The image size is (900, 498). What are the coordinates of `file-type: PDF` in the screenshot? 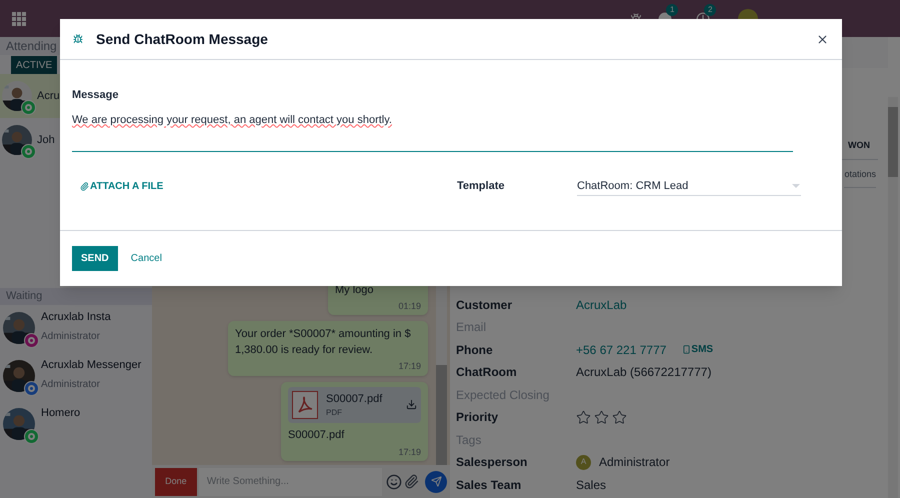 It's located at (334, 413).